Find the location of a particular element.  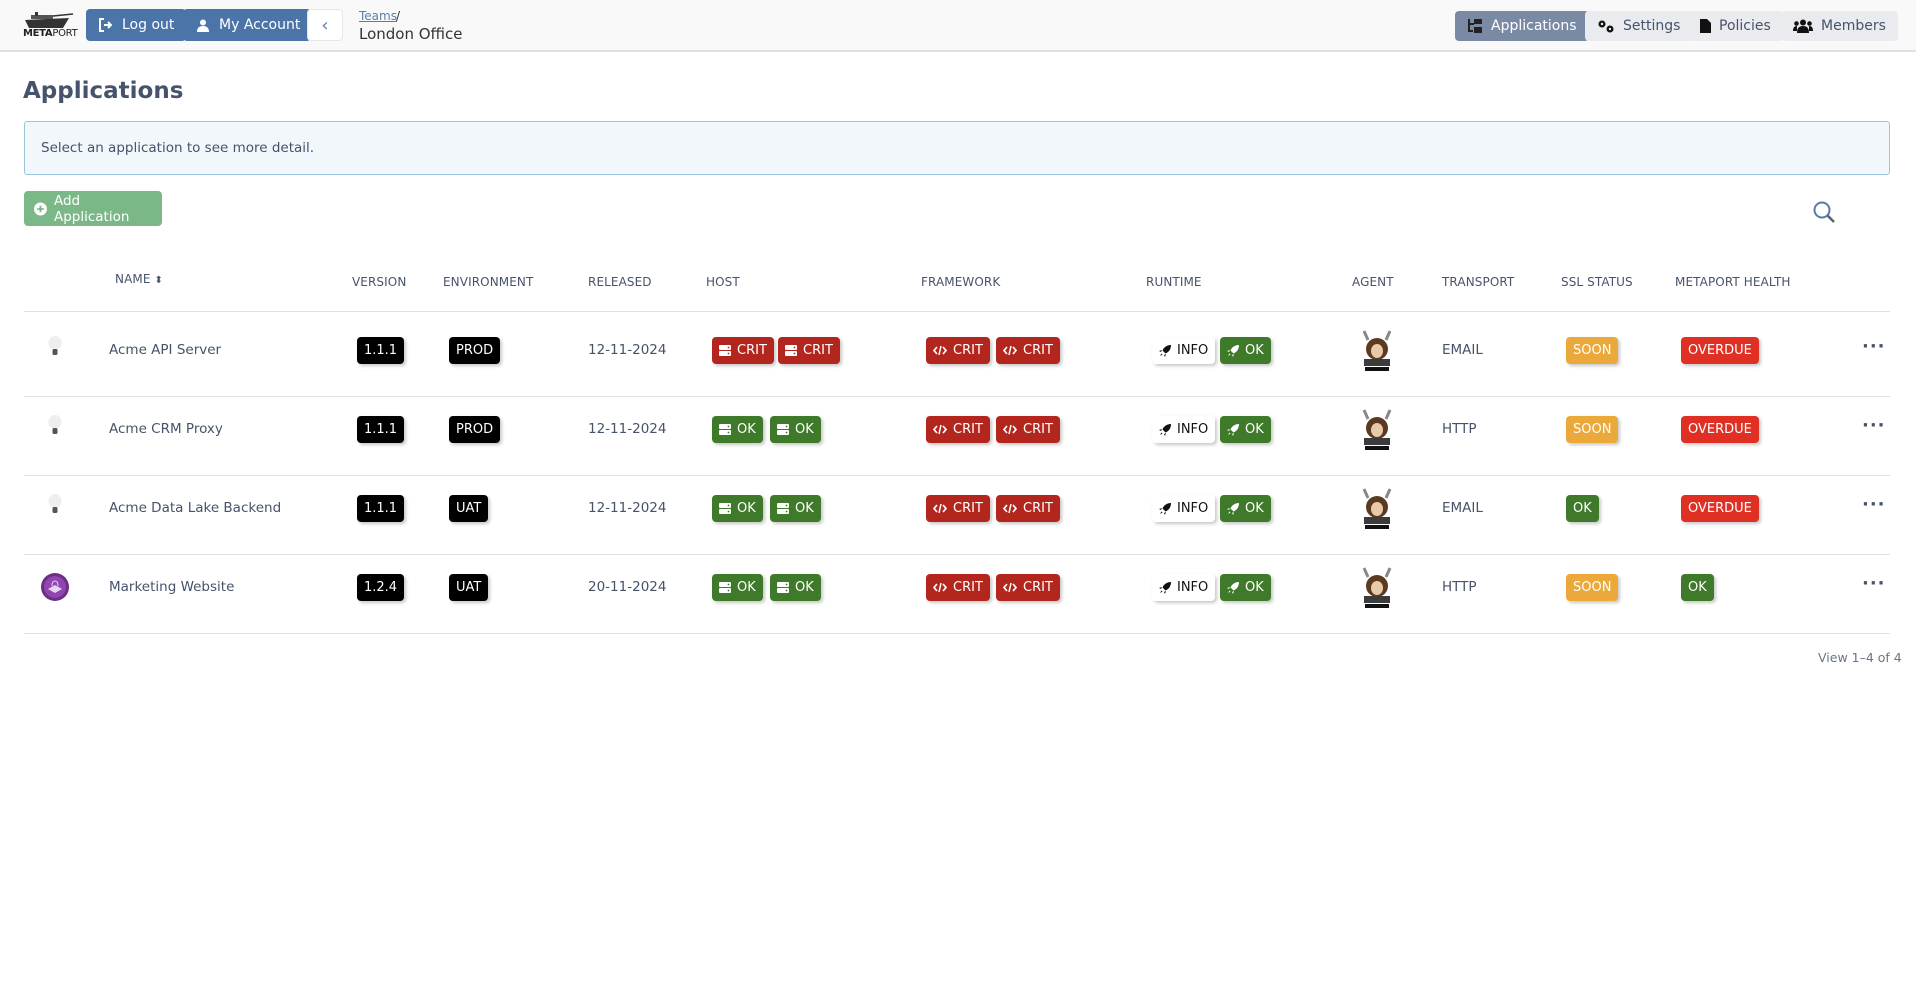

app-logo-icon is located at coordinates (55, 587).